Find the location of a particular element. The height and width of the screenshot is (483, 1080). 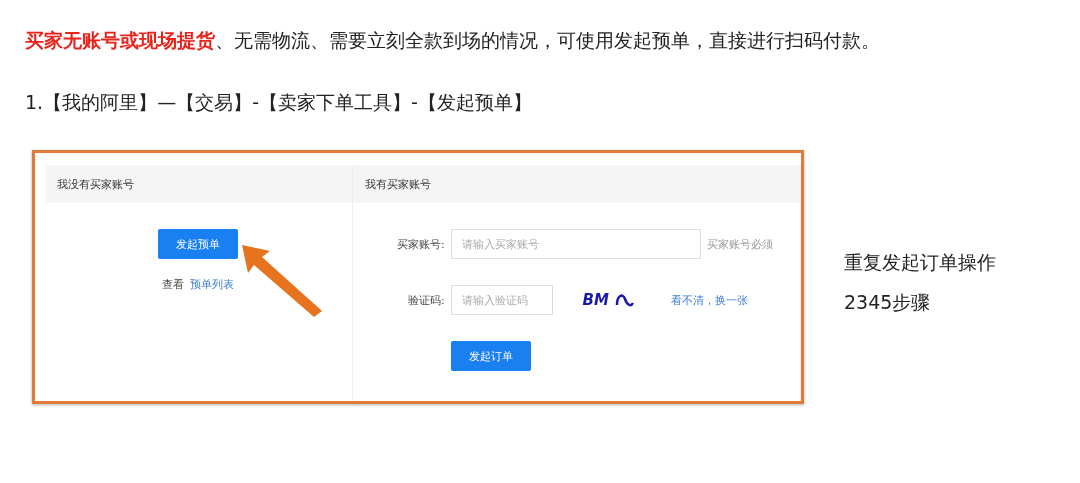

note-text: 2345步骤 is located at coordinates (888, 302).